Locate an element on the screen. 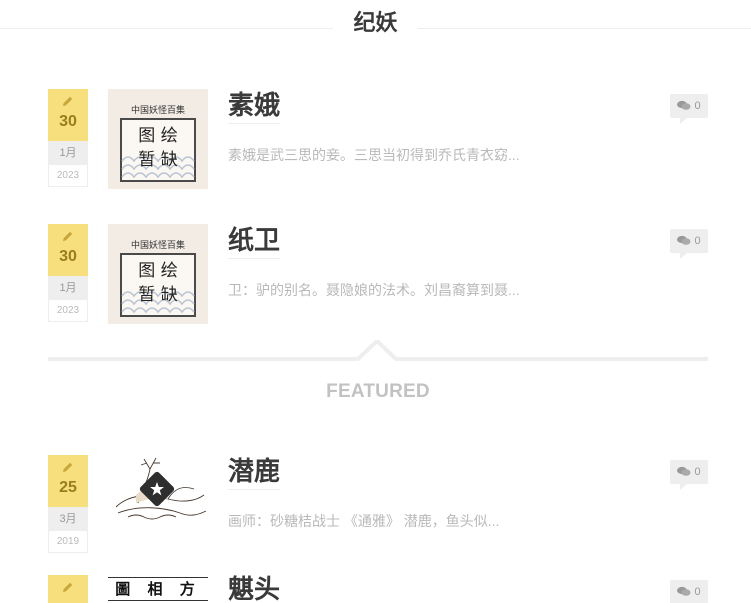 The image size is (751, 603). post-date: 25 3月 2019 is located at coordinates (68, 504).